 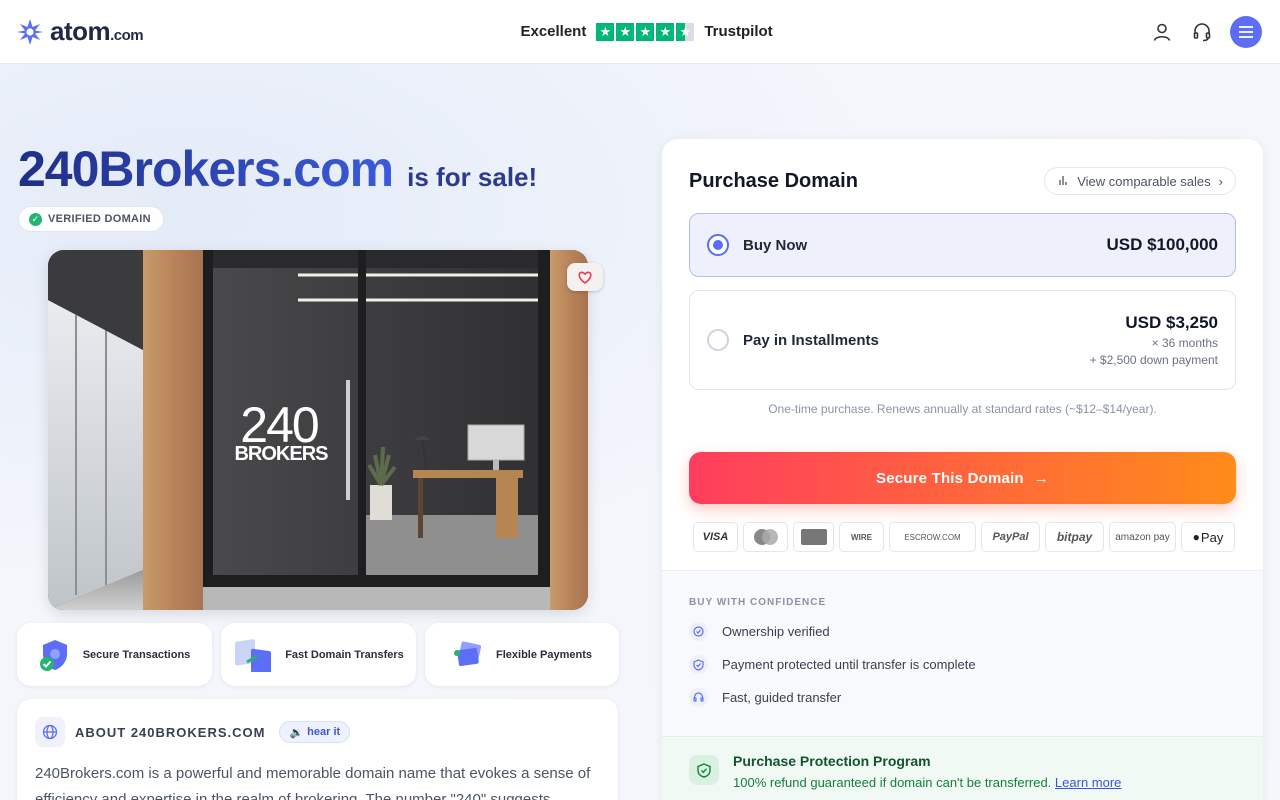 I want to click on heart-icon, so click(x=585, y=277).